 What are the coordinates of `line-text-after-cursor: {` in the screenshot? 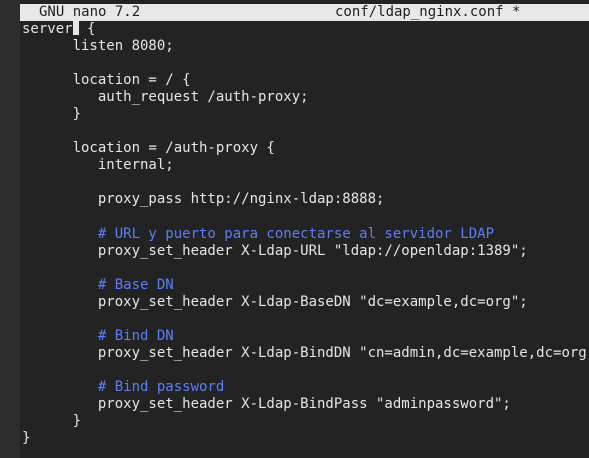 It's located at (87, 29).